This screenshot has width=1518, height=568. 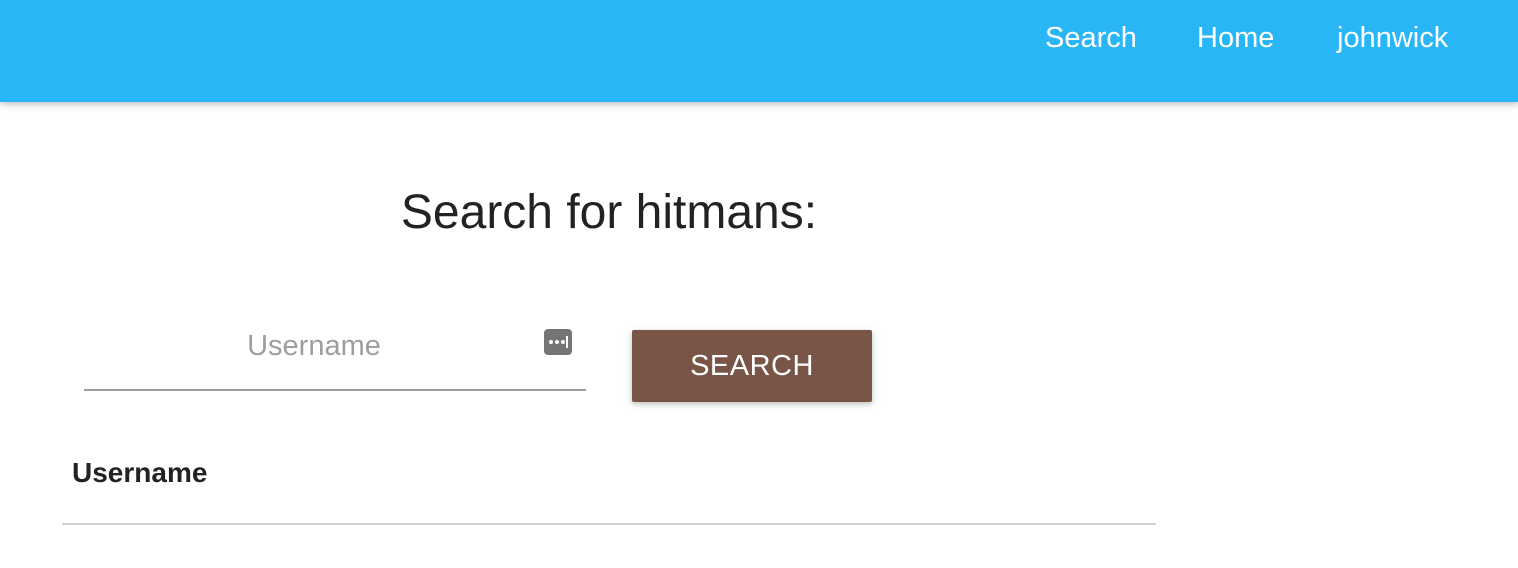 I want to click on nav-link-search: Search, so click(x=1091, y=38).